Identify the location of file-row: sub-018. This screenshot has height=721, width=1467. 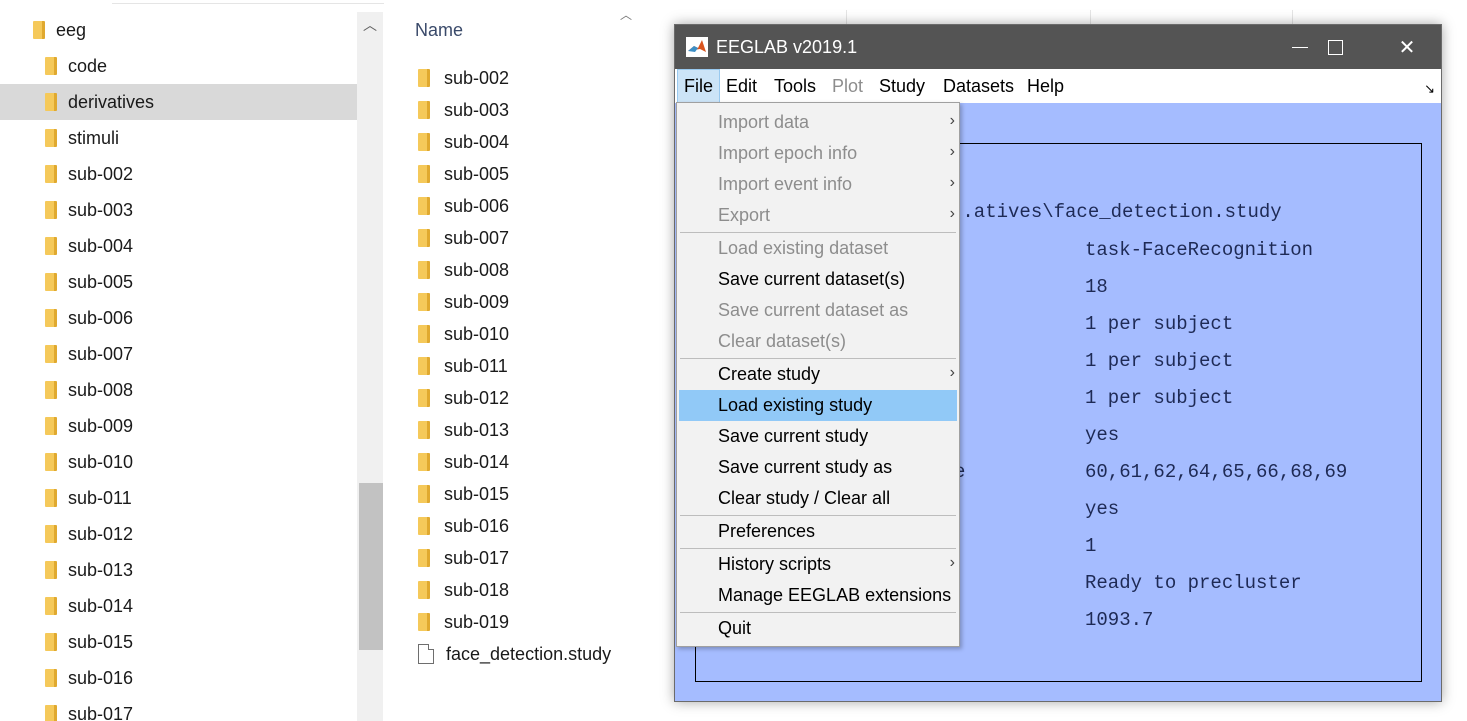
(463, 590).